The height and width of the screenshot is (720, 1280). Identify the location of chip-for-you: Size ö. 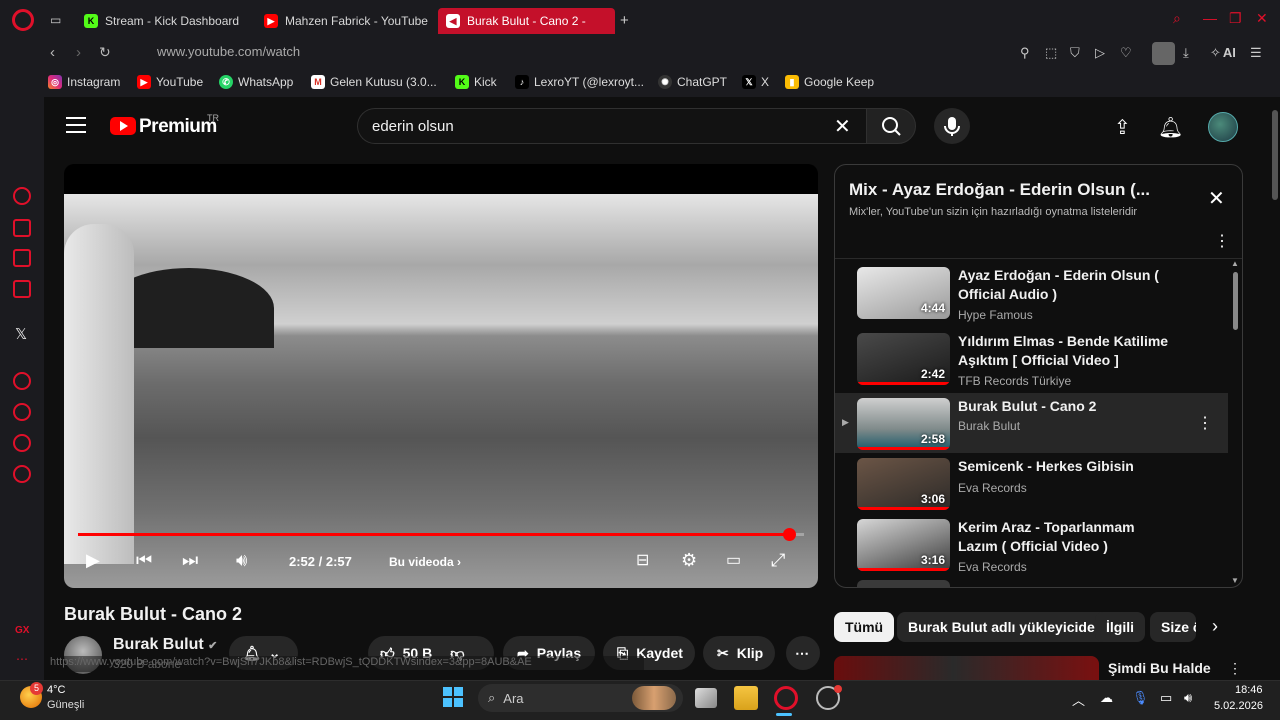
(1173, 627).